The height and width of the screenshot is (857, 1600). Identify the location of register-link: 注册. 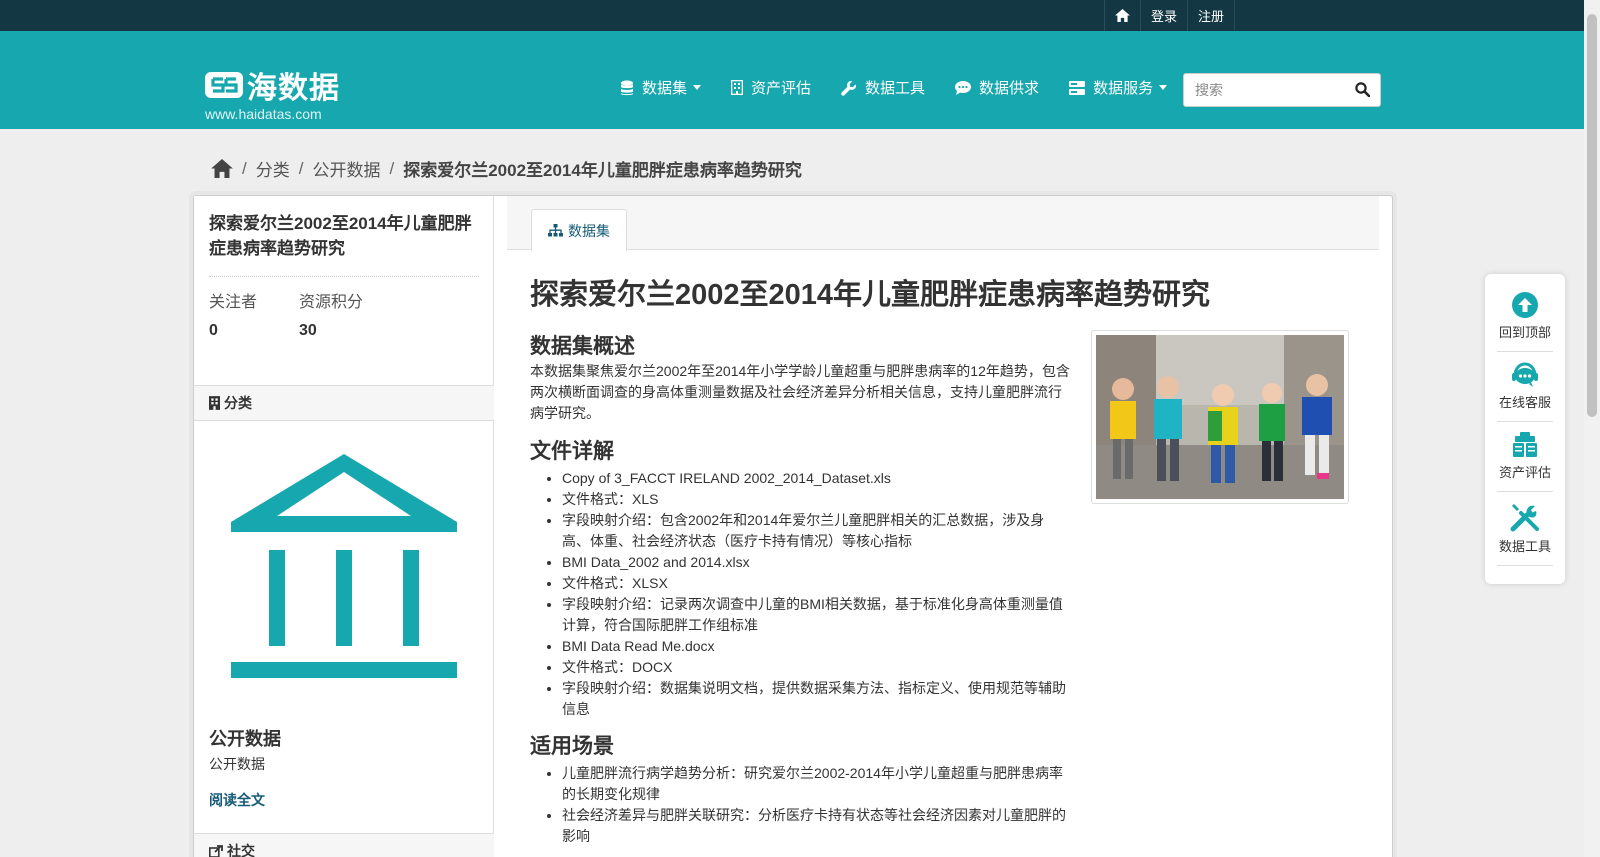
(1210, 15).